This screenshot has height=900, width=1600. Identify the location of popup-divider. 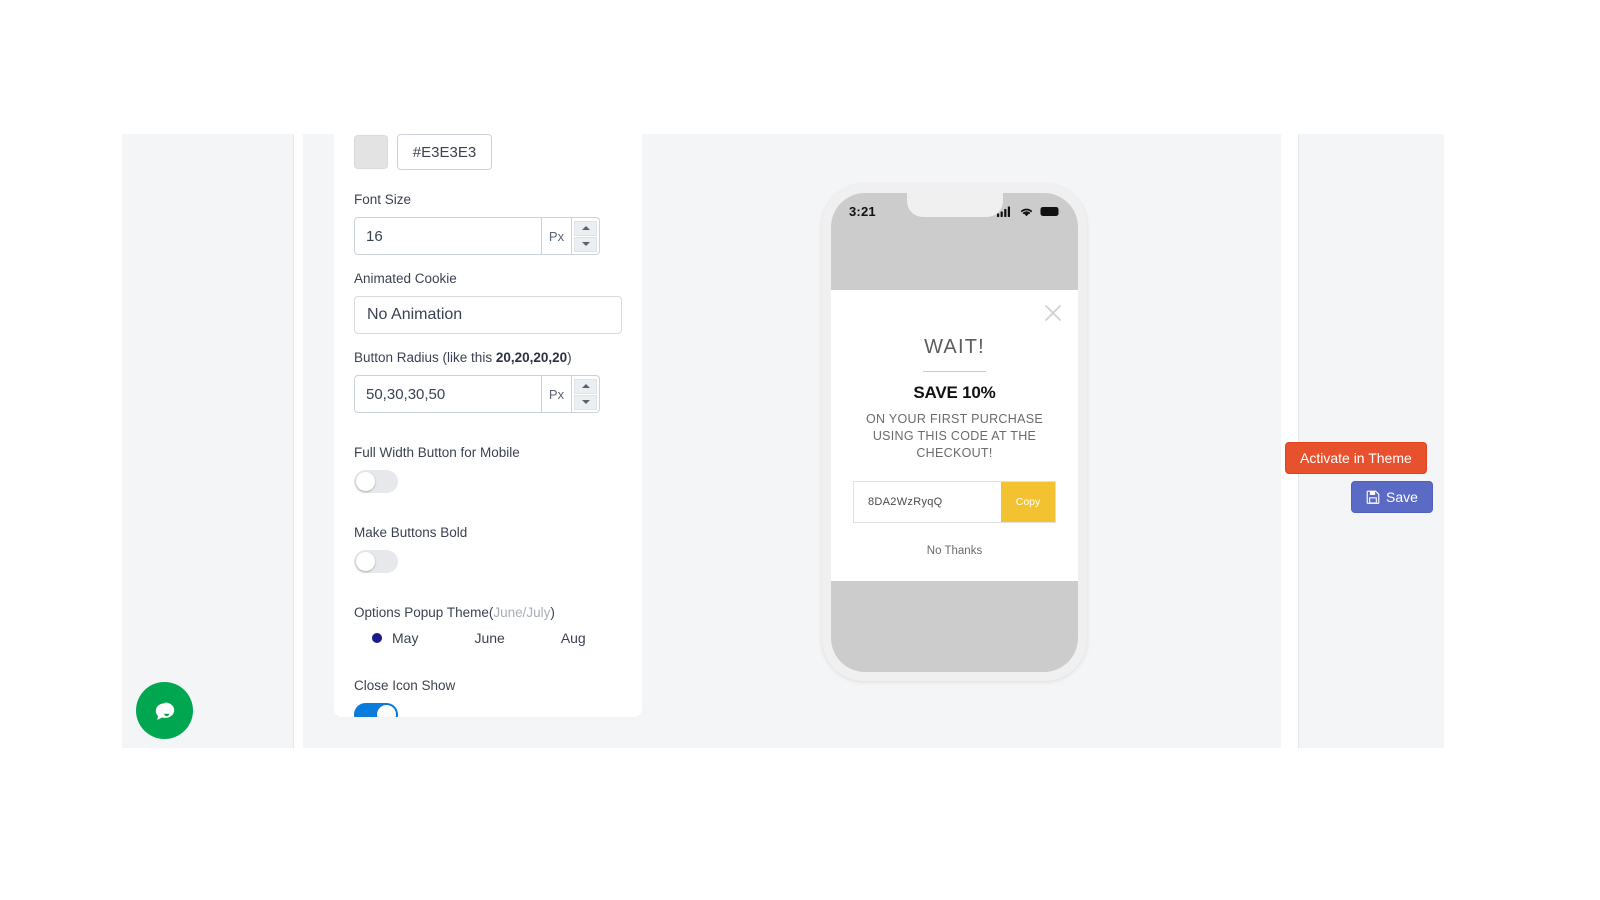
(954, 371).